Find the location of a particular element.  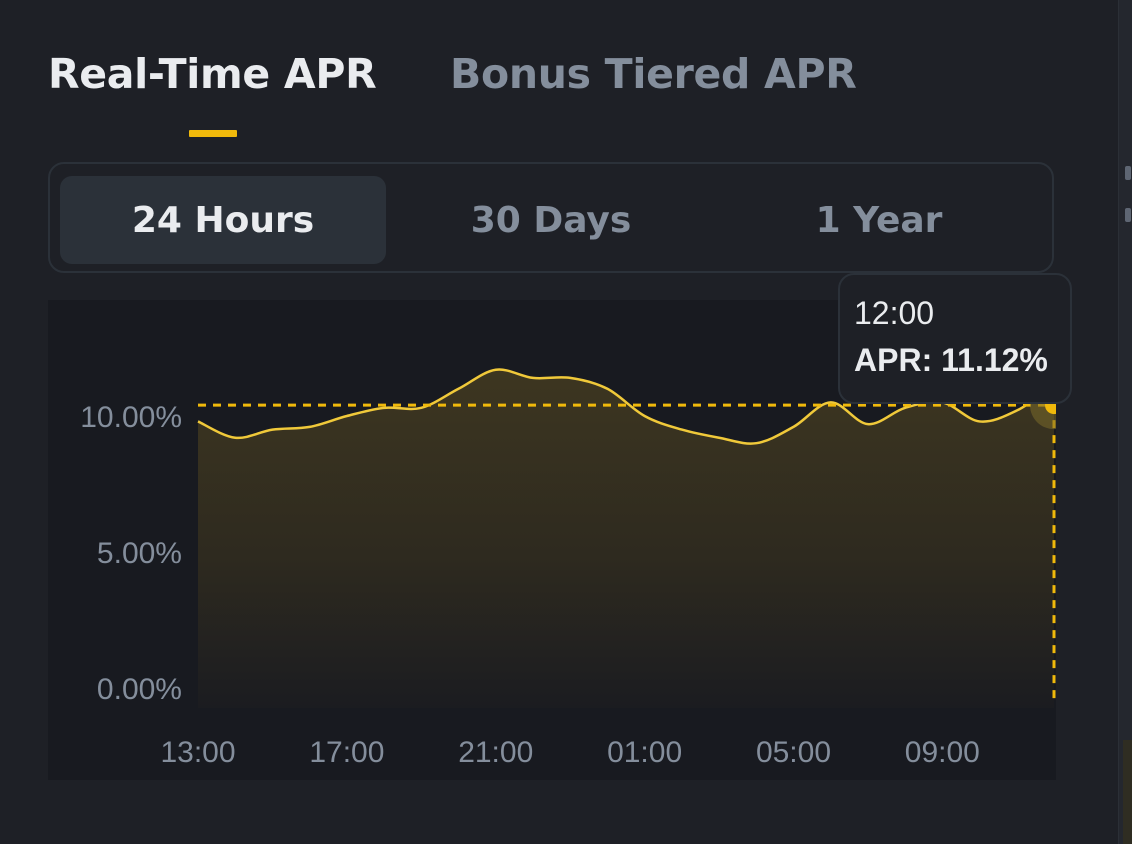

x-tick-label: 05:00 is located at coordinates (793, 752).